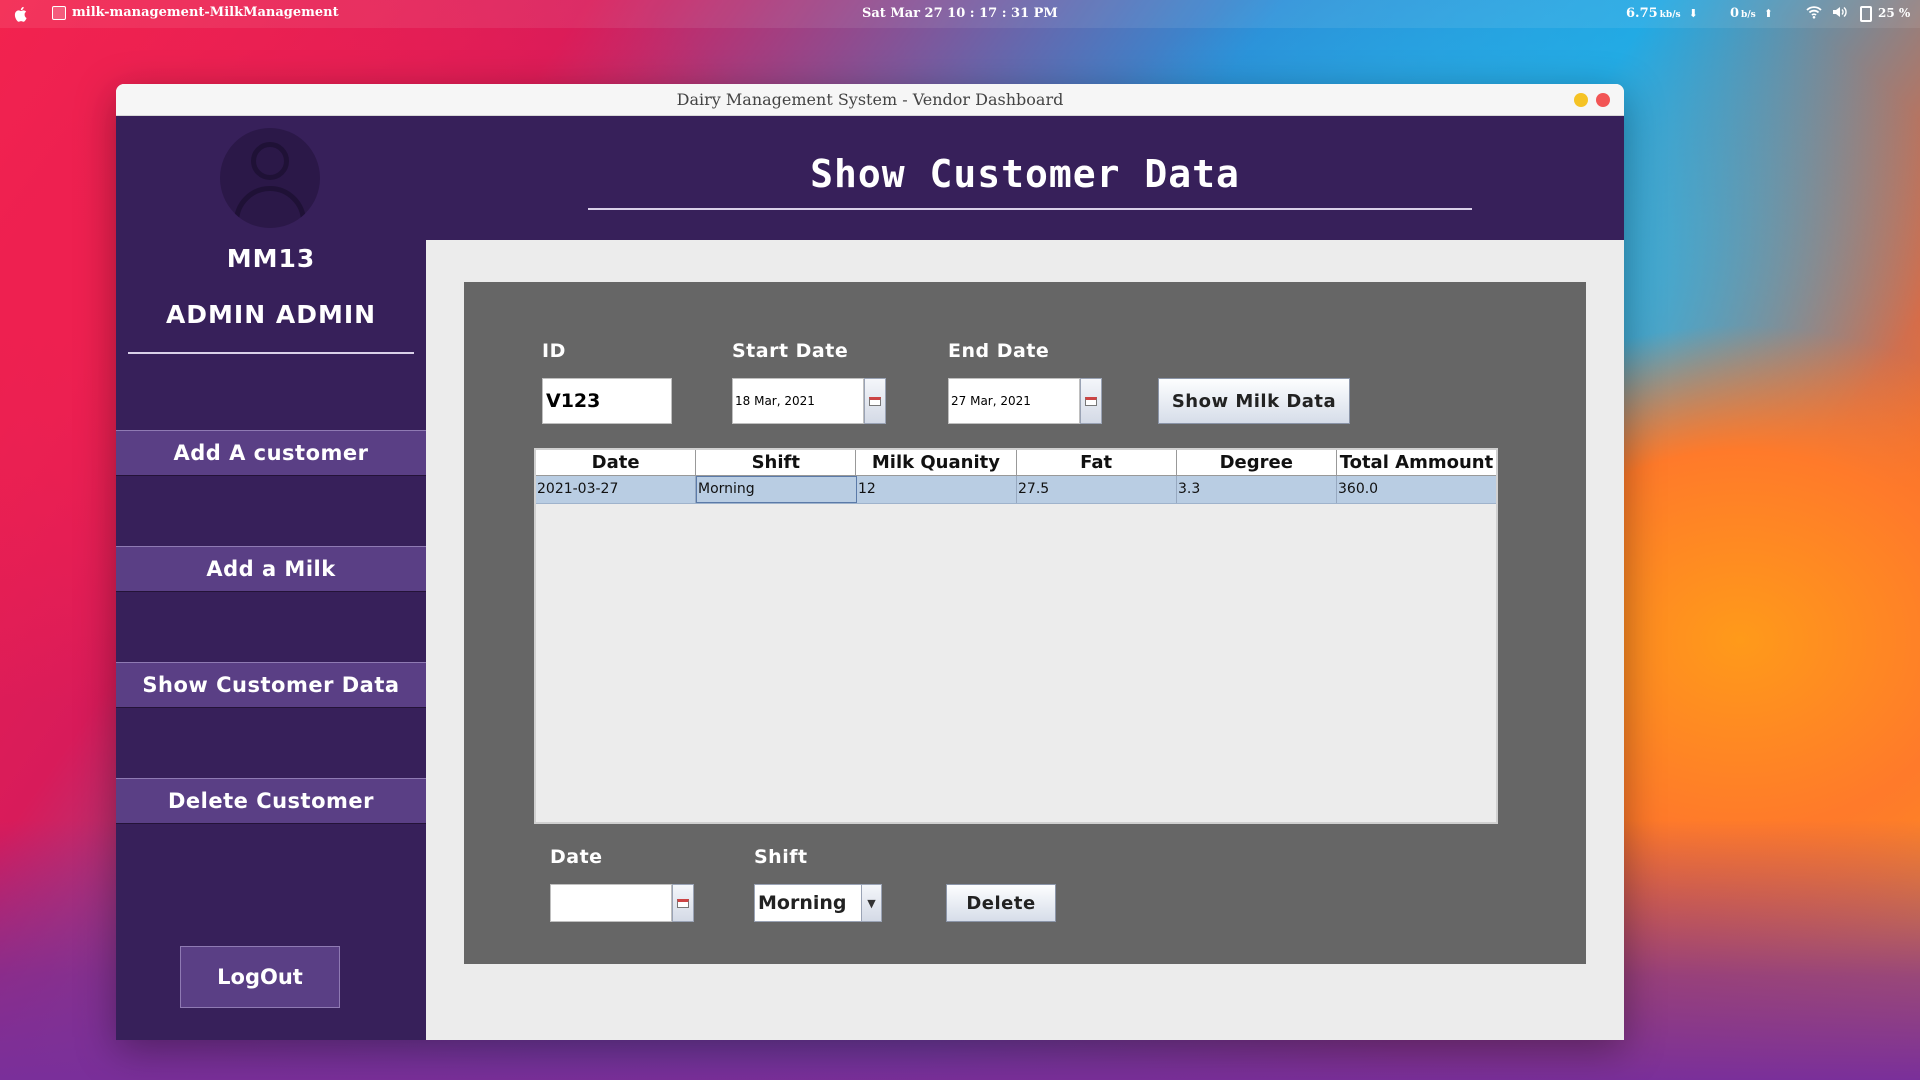 The height and width of the screenshot is (1080, 1920). What do you see at coordinates (1642, 13) in the screenshot?
I see `net-download-value: 6.75` at bounding box center [1642, 13].